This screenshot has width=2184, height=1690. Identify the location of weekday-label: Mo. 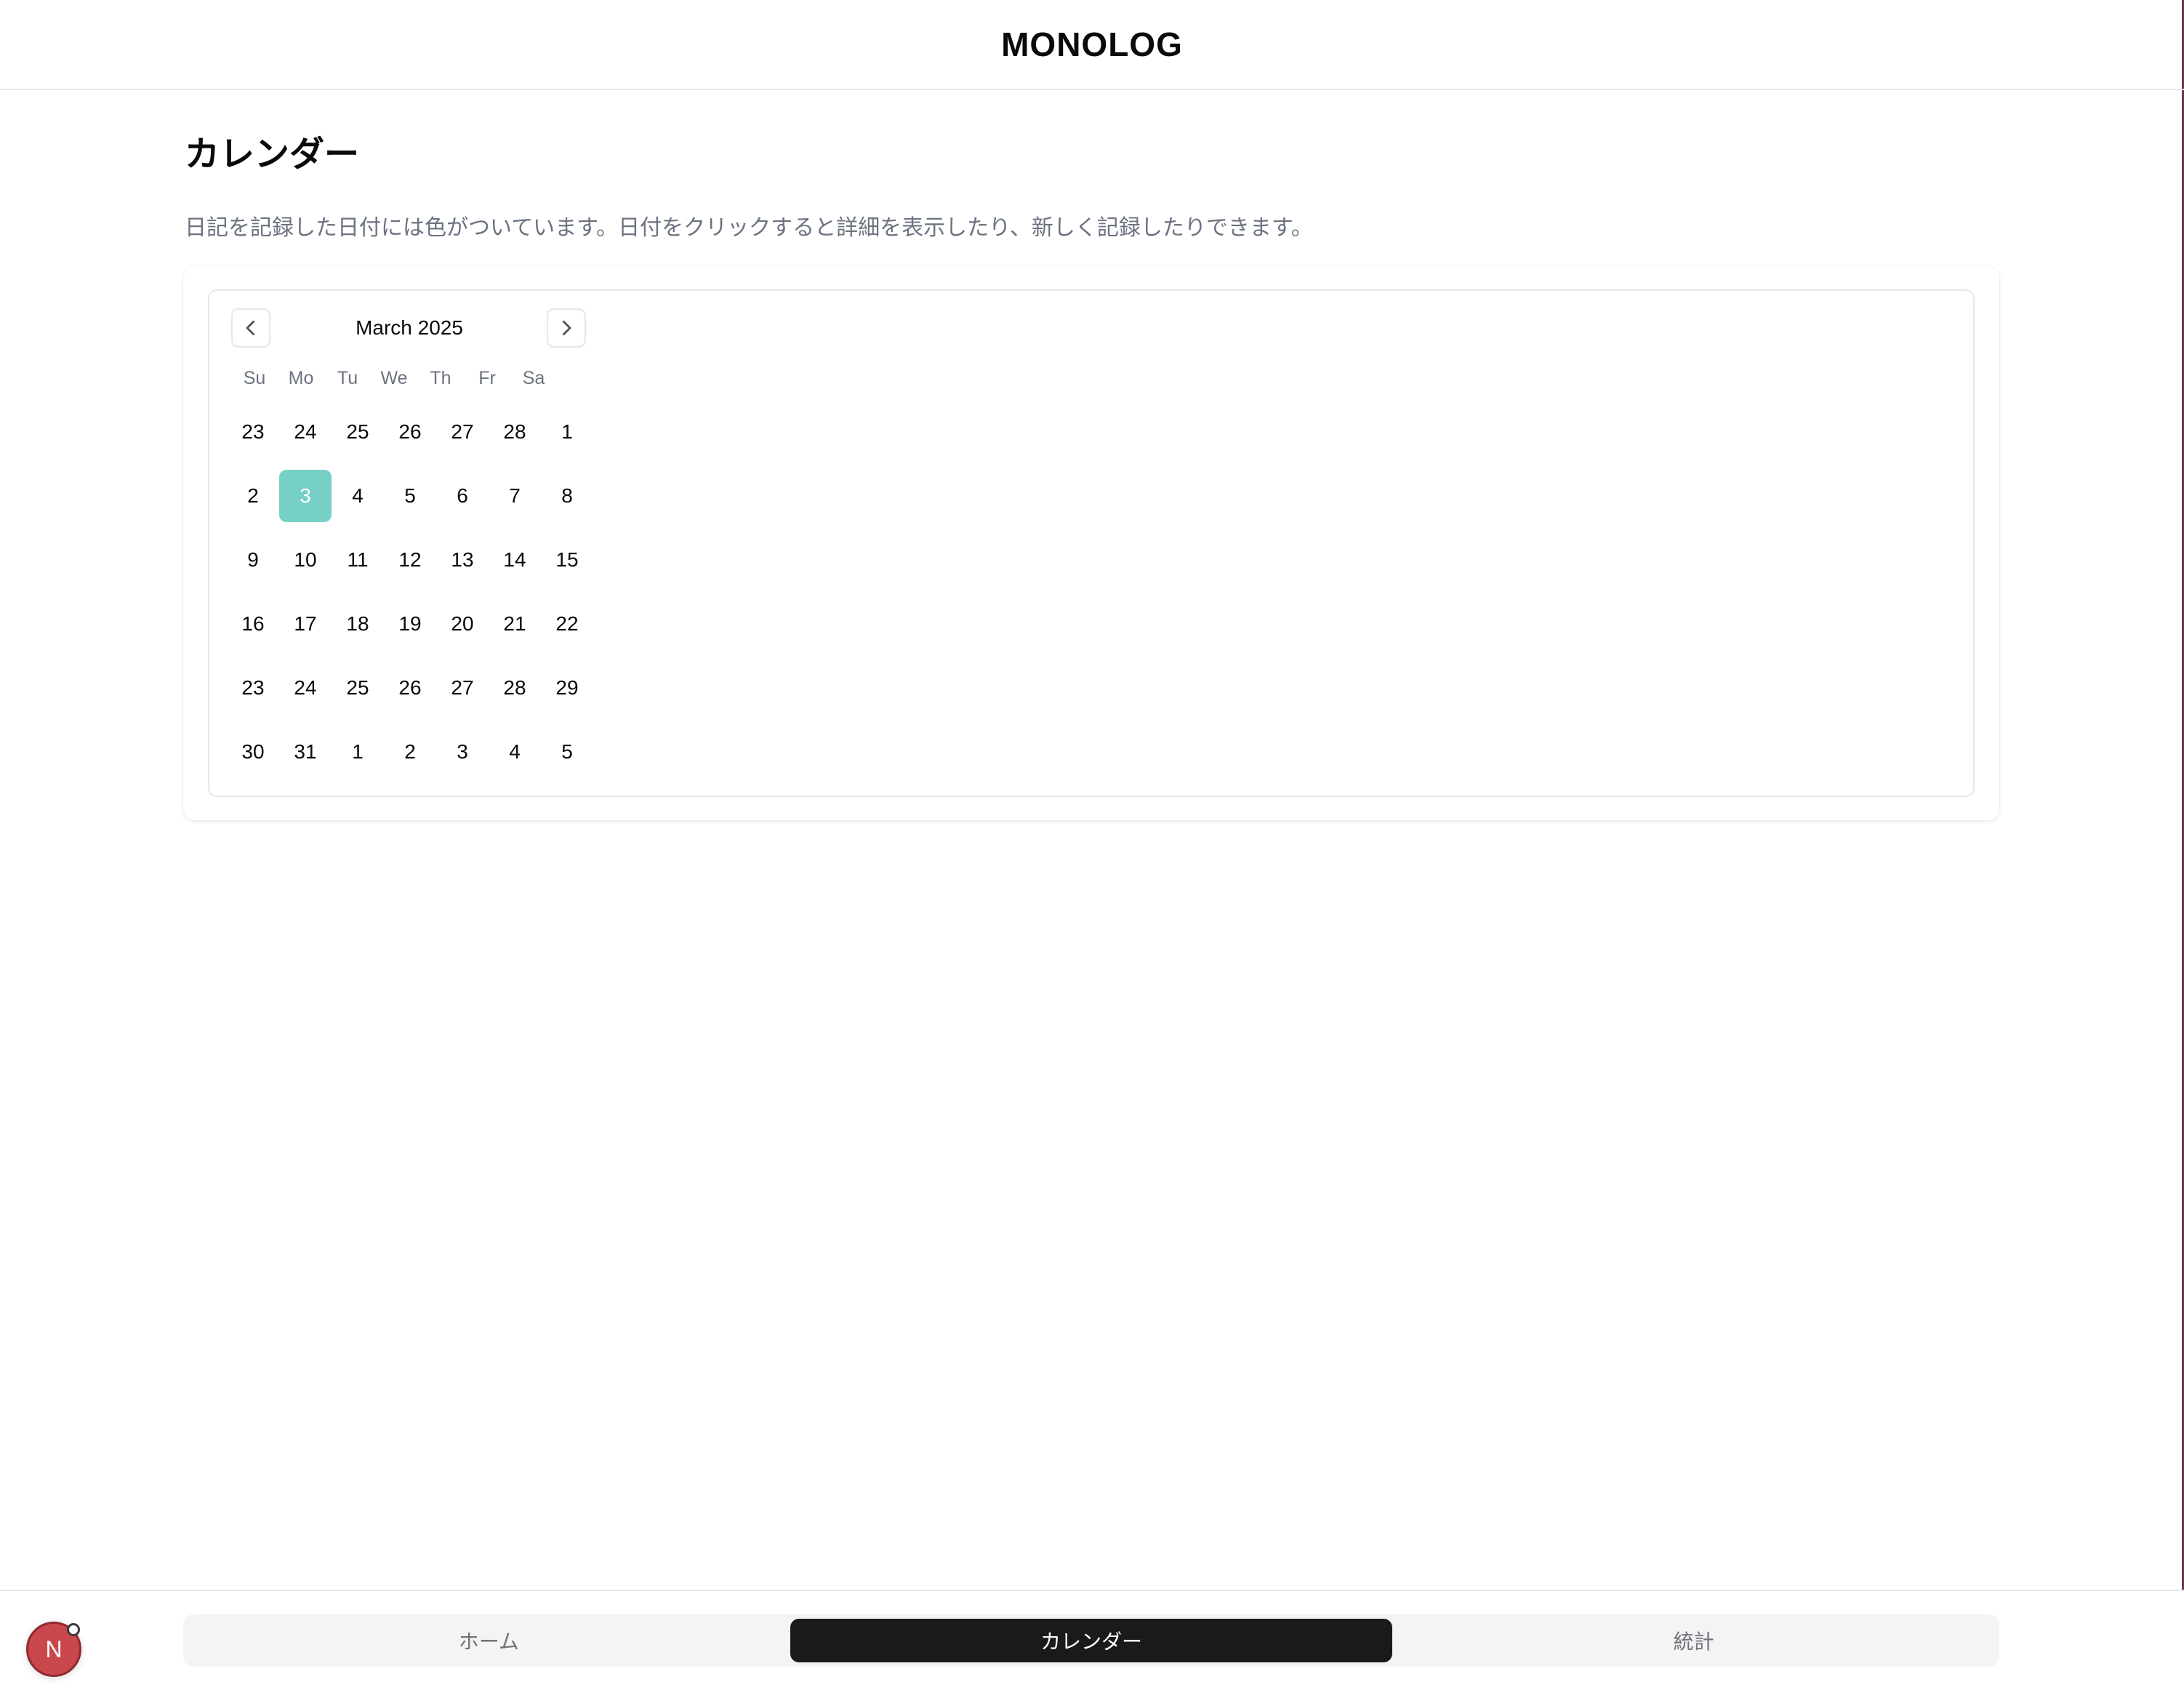
(301, 378).